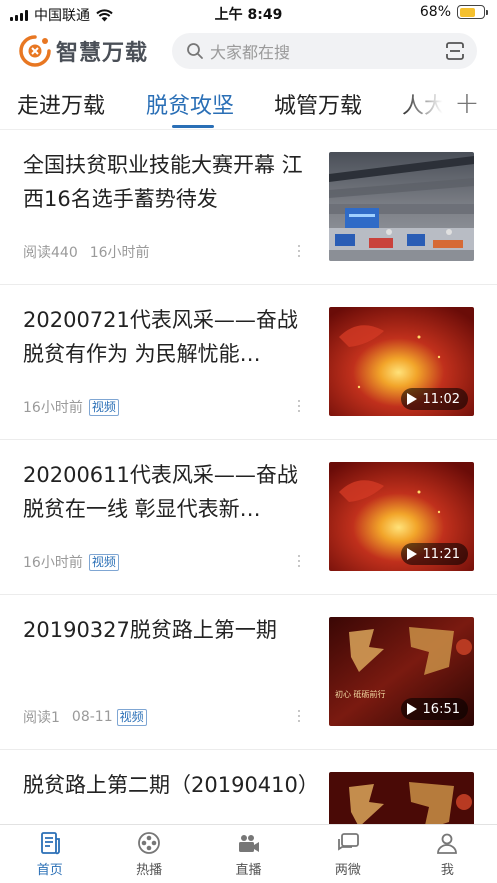  What do you see at coordinates (347, 870) in the screenshot?
I see `nav-label: 两微` at bounding box center [347, 870].